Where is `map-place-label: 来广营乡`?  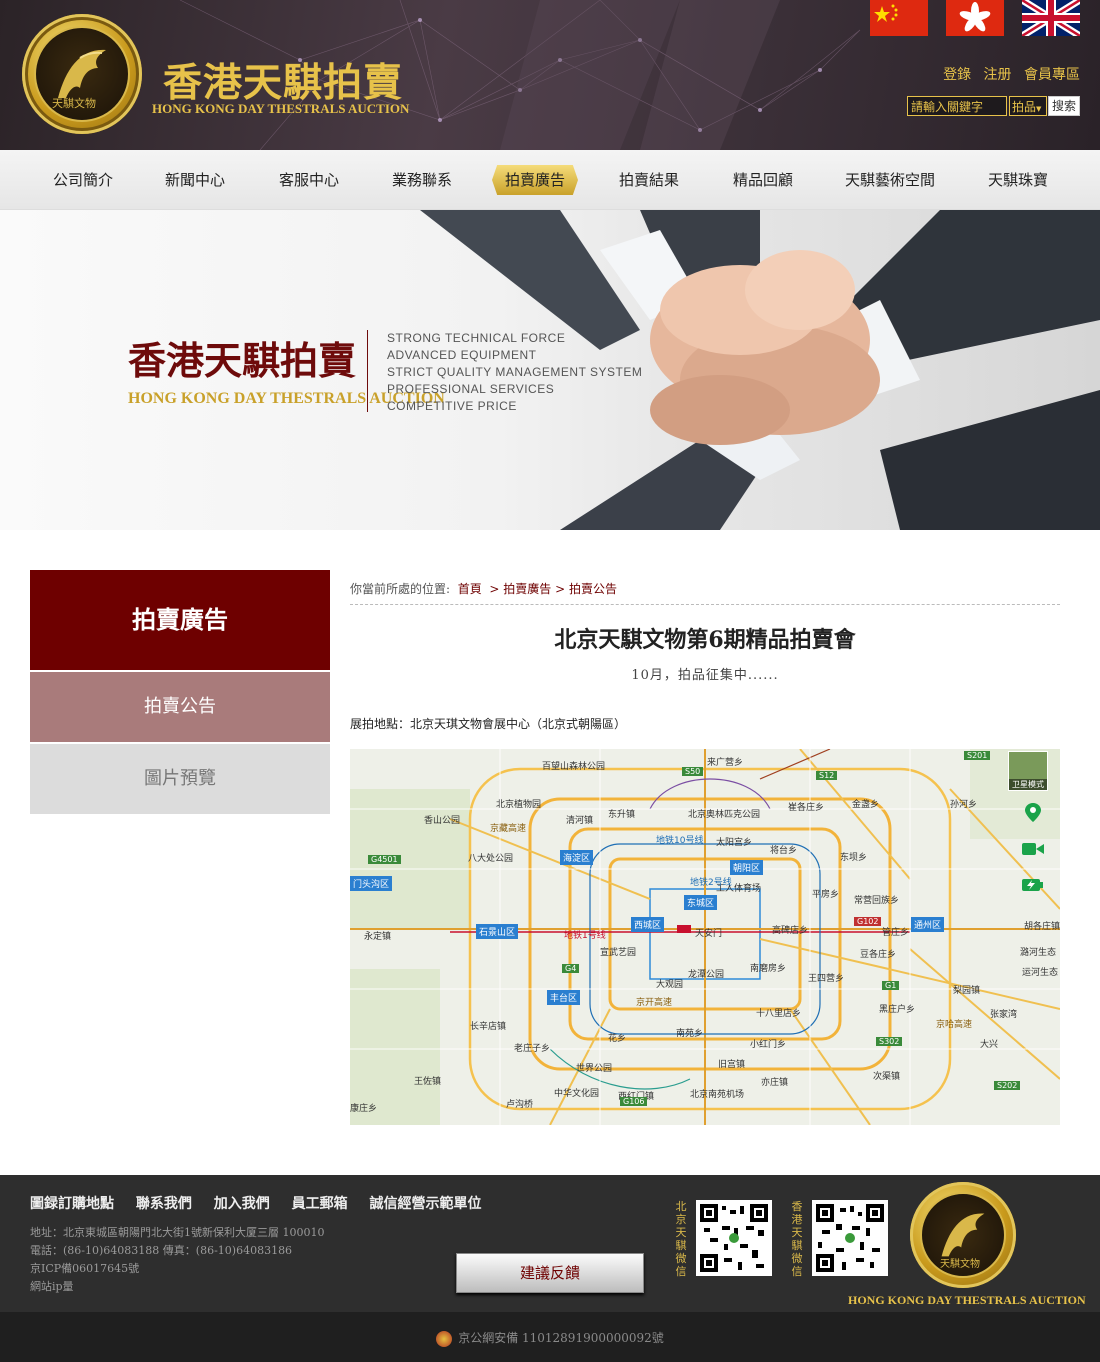
map-place-label: 来广营乡 is located at coordinates (725, 763).